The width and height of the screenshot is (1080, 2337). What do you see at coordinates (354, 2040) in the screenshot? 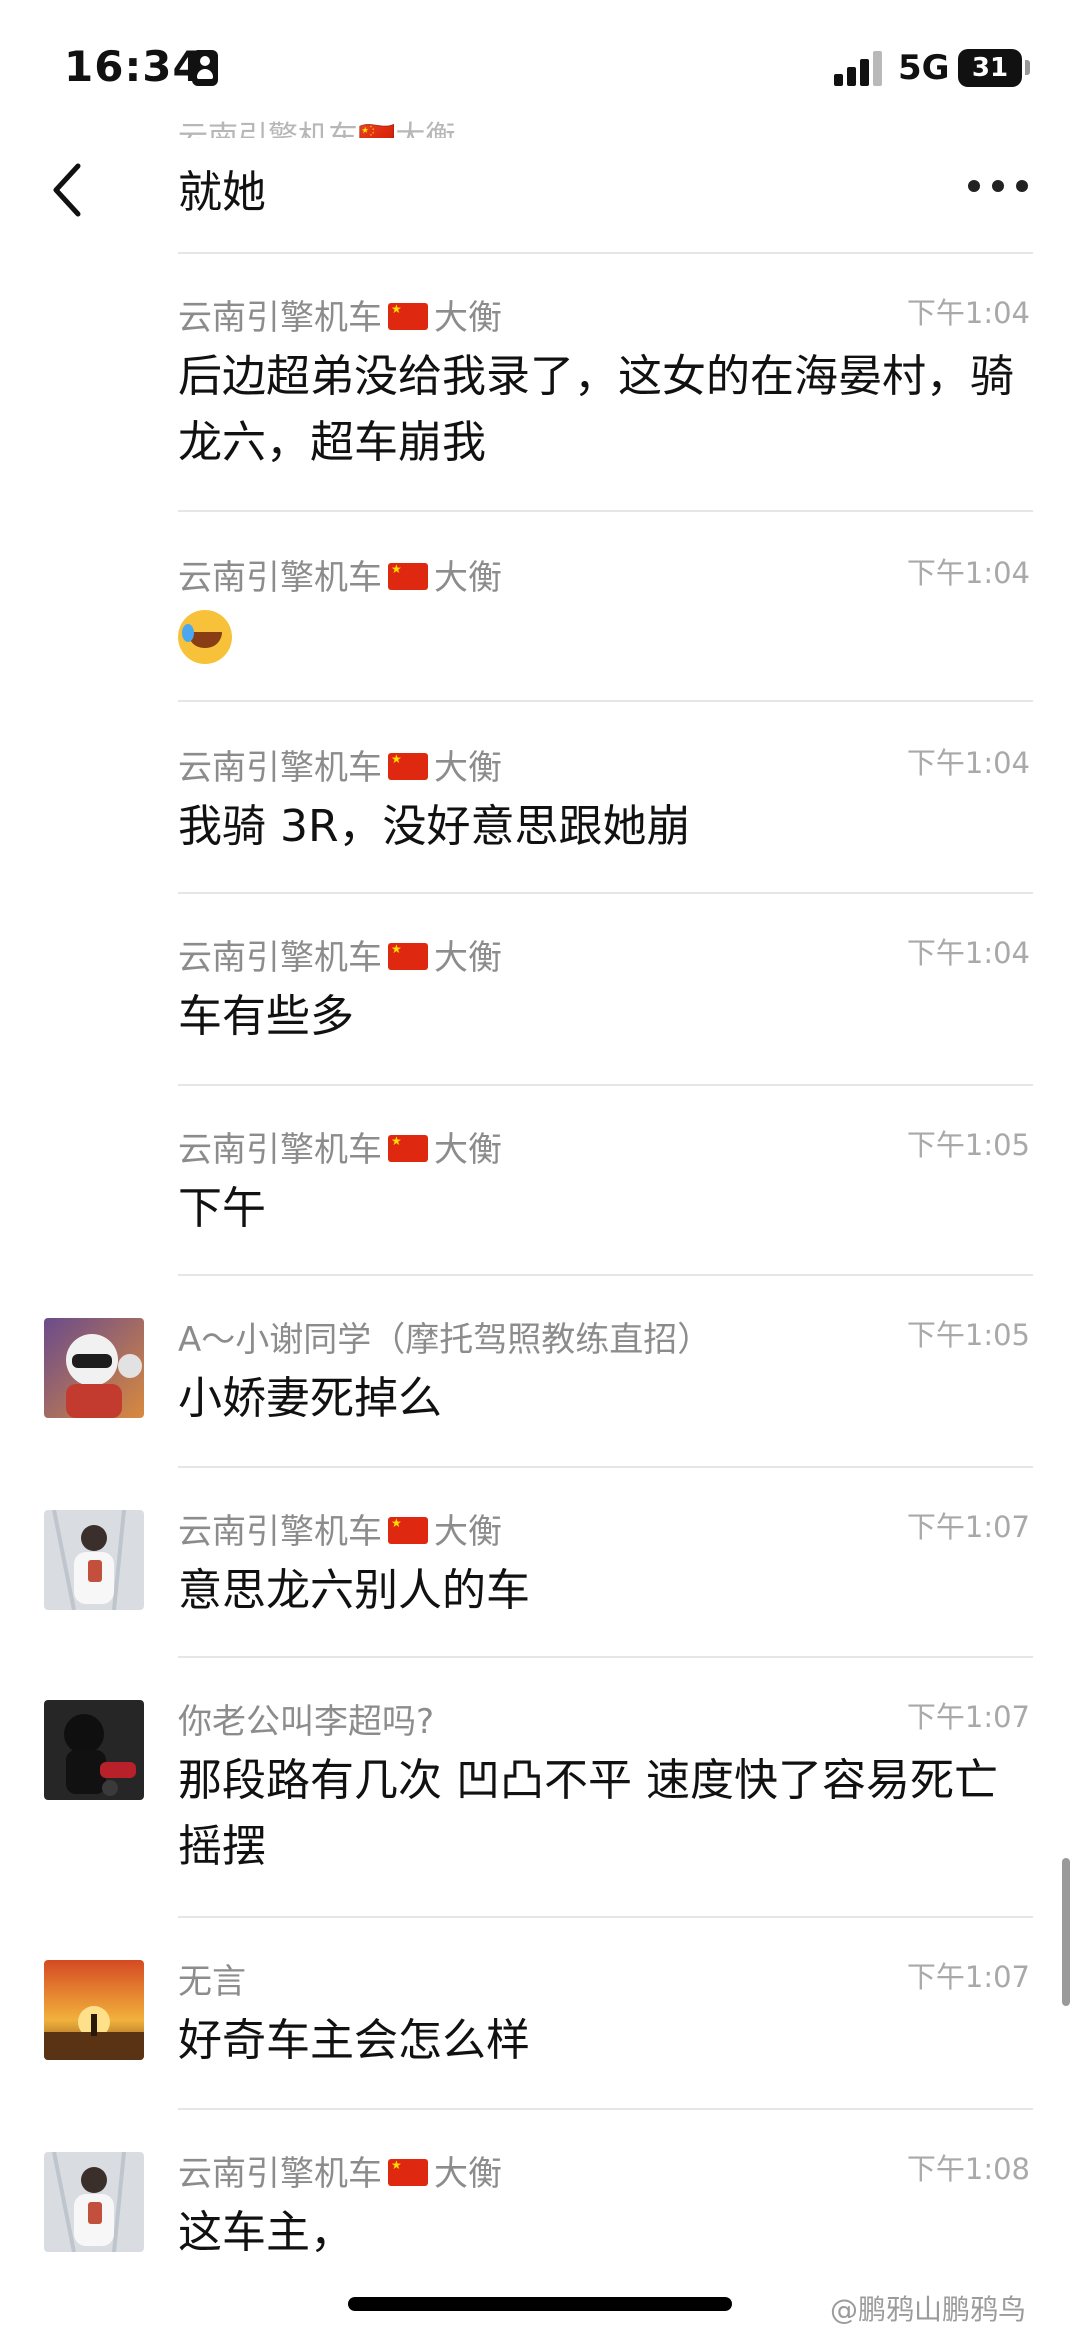
I see `message-text: 好奇车主会怎么样` at bounding box center [354, 2040].